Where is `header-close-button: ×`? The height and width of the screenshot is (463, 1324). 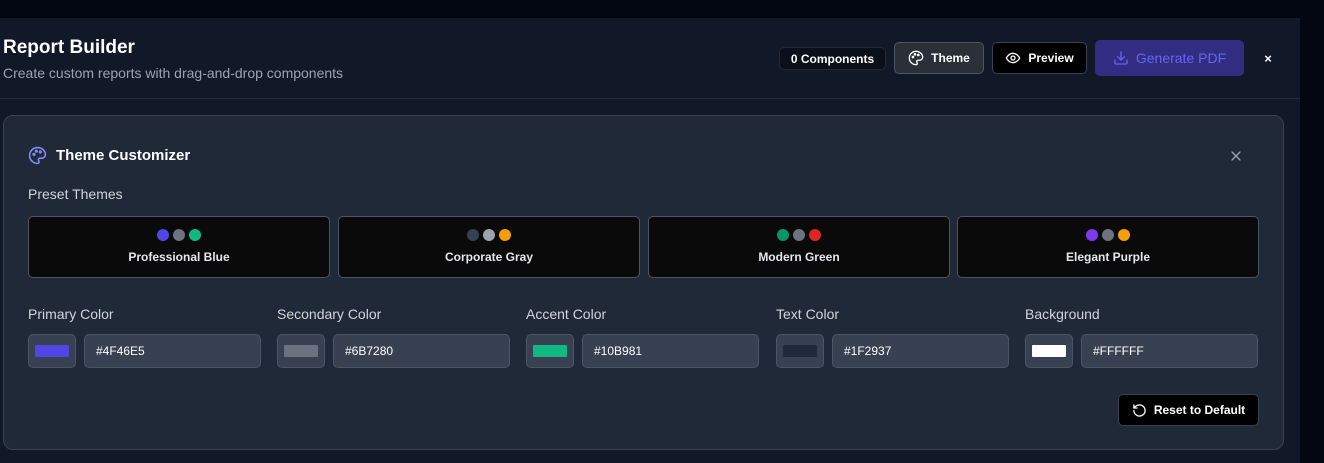
header-close-button: × is located at coordinates (1268, 58).